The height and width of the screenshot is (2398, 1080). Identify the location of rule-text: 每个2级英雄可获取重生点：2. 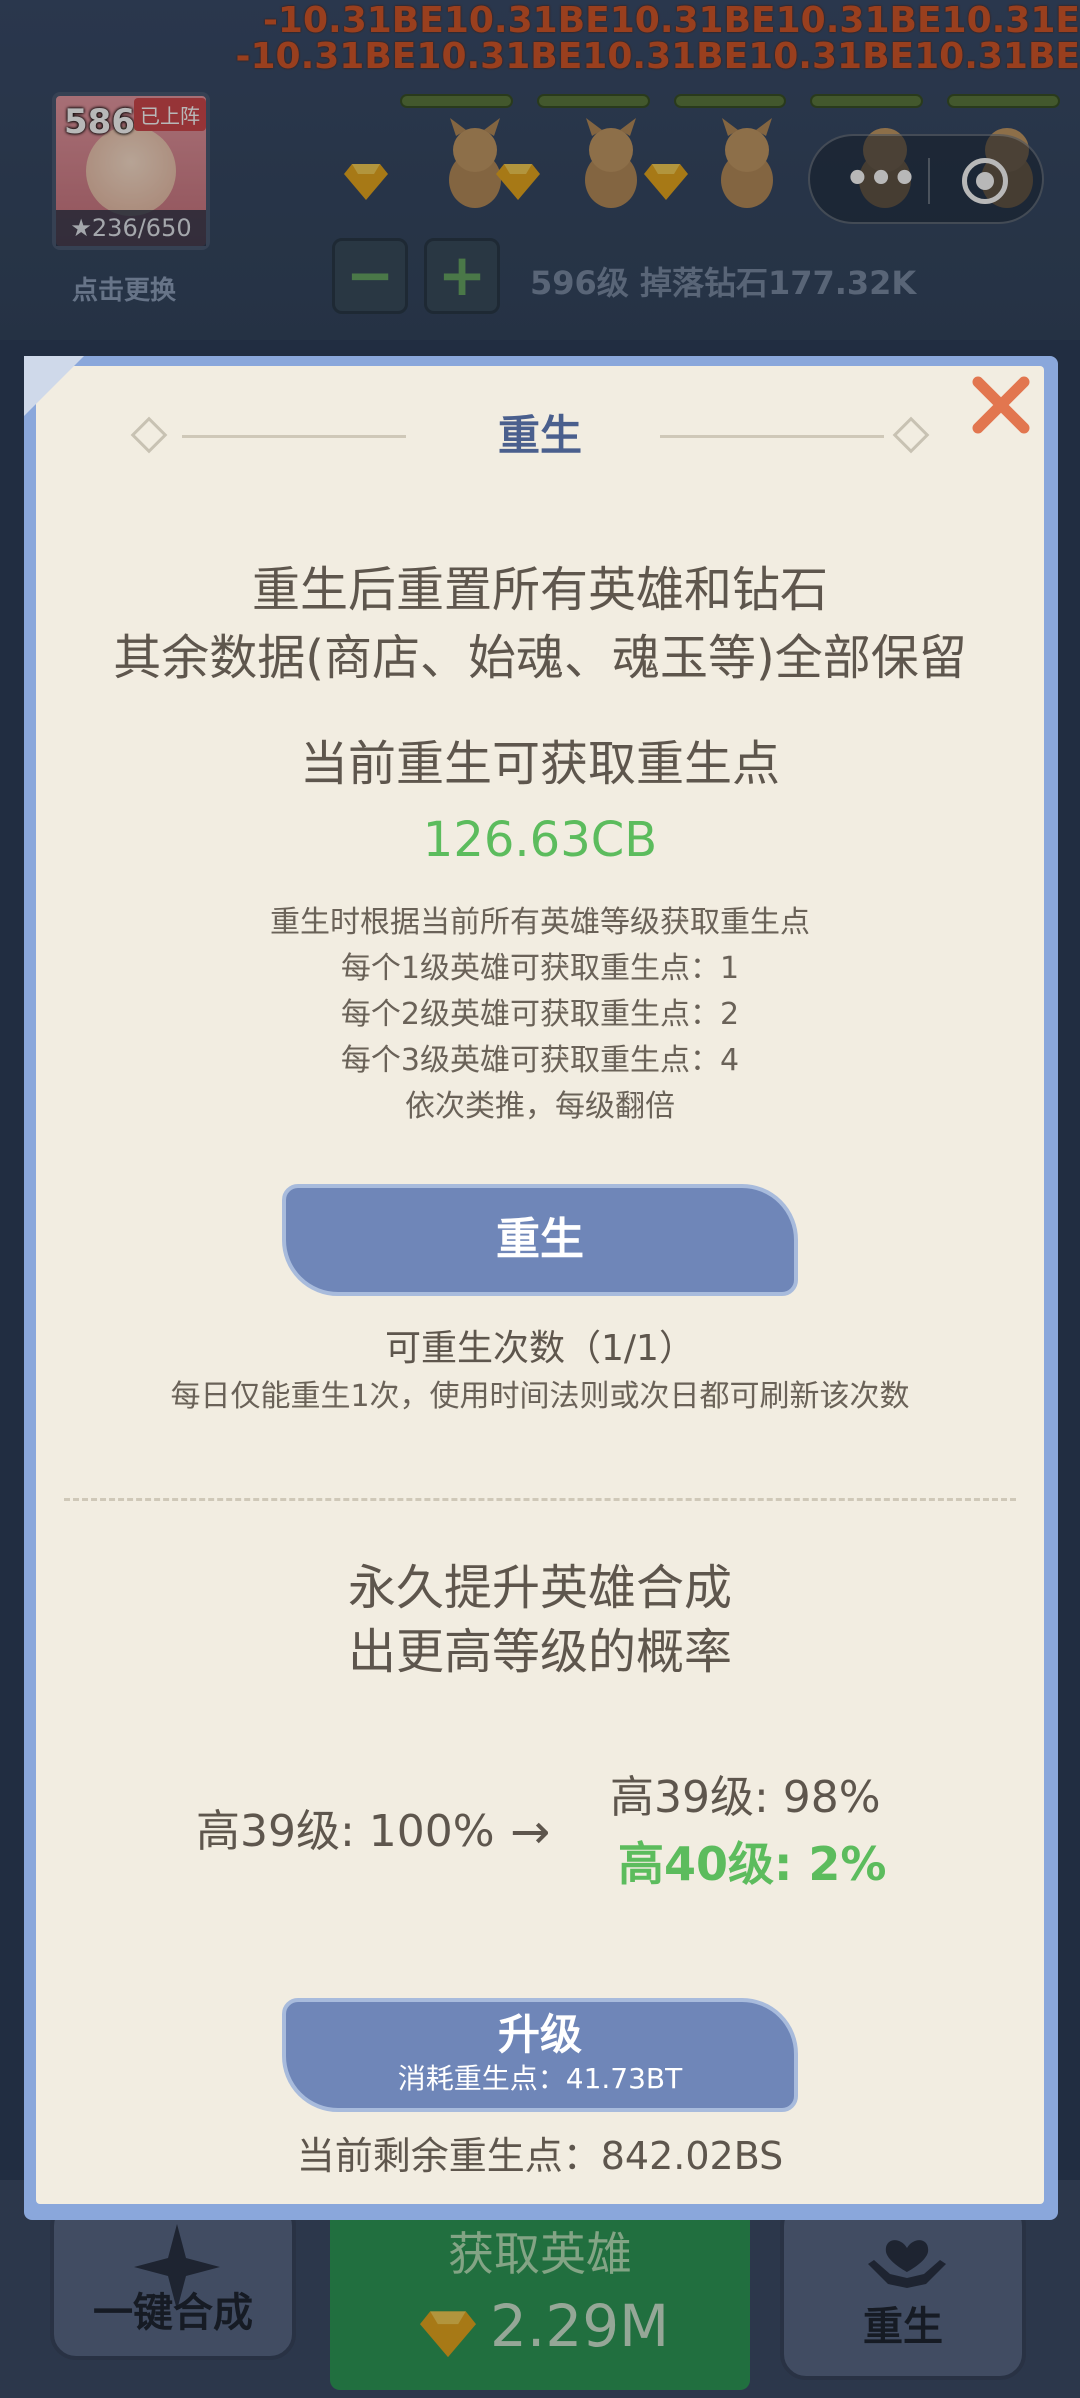
(540, 1014).